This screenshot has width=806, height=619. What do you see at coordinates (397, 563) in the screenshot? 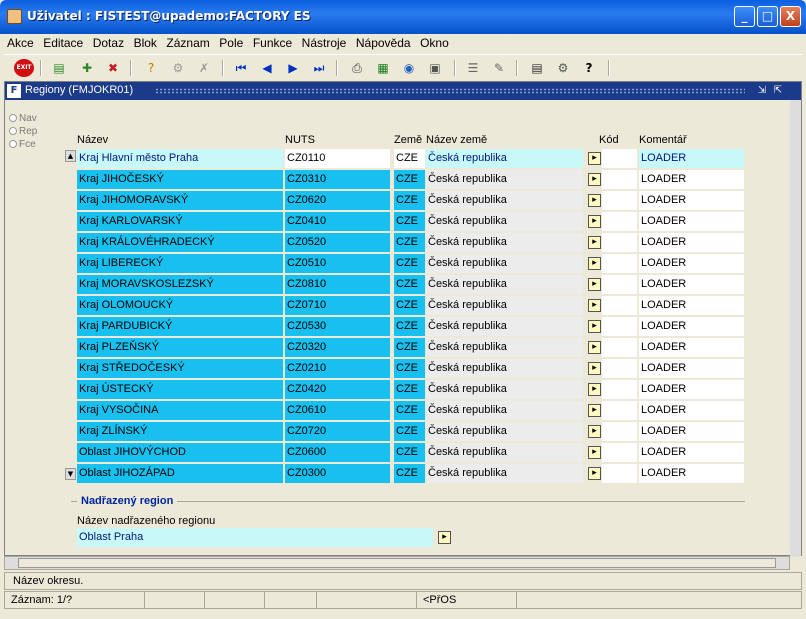
I see `horizontal-scrollbar` at bounding box center [397, 563].